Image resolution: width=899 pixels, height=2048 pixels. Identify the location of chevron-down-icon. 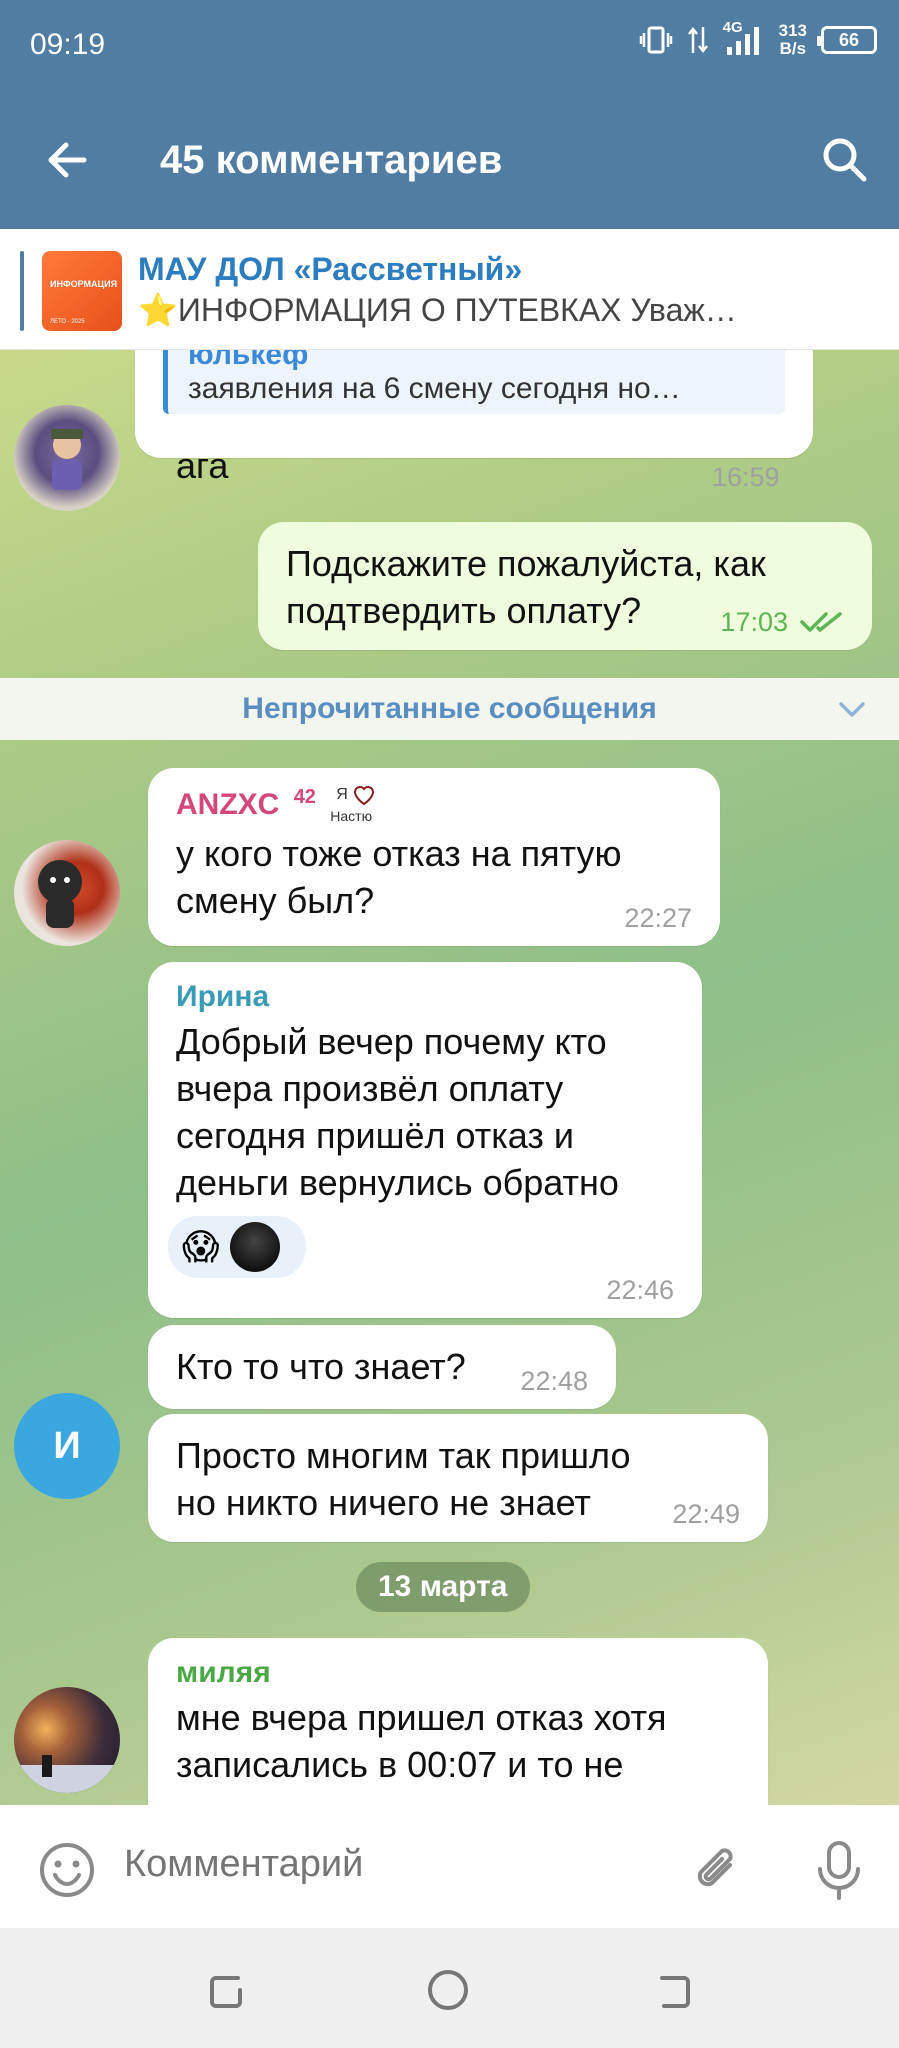
(852, 709).